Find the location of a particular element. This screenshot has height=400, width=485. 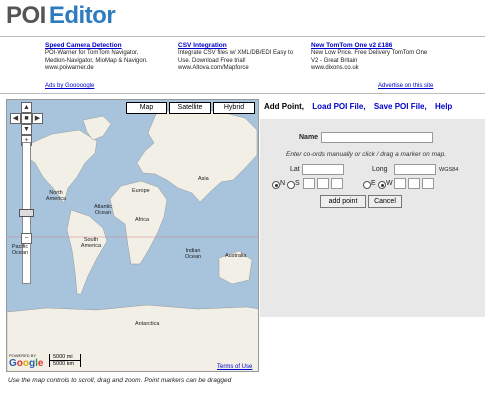

ad-3-line1: New Low Price. Free Delivery TomTom One is located at coordinates (369, 53).